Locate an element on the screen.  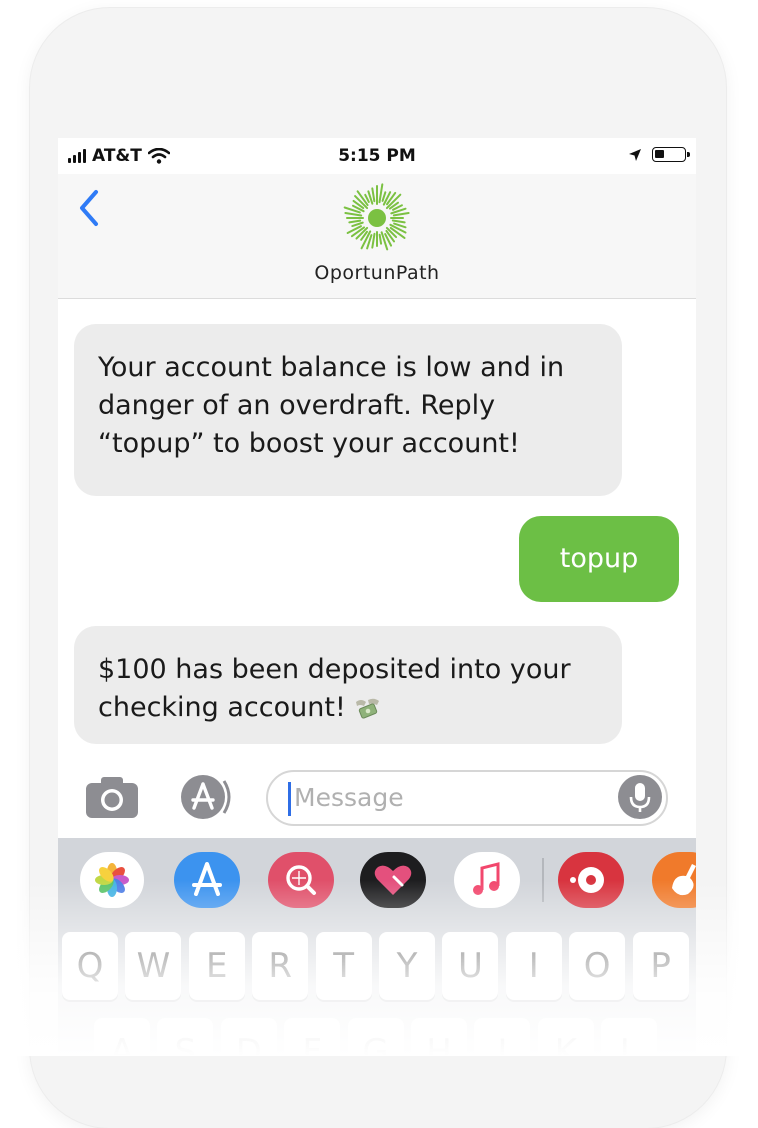
money-with-wings-icon is located at coordinates (367, 708).